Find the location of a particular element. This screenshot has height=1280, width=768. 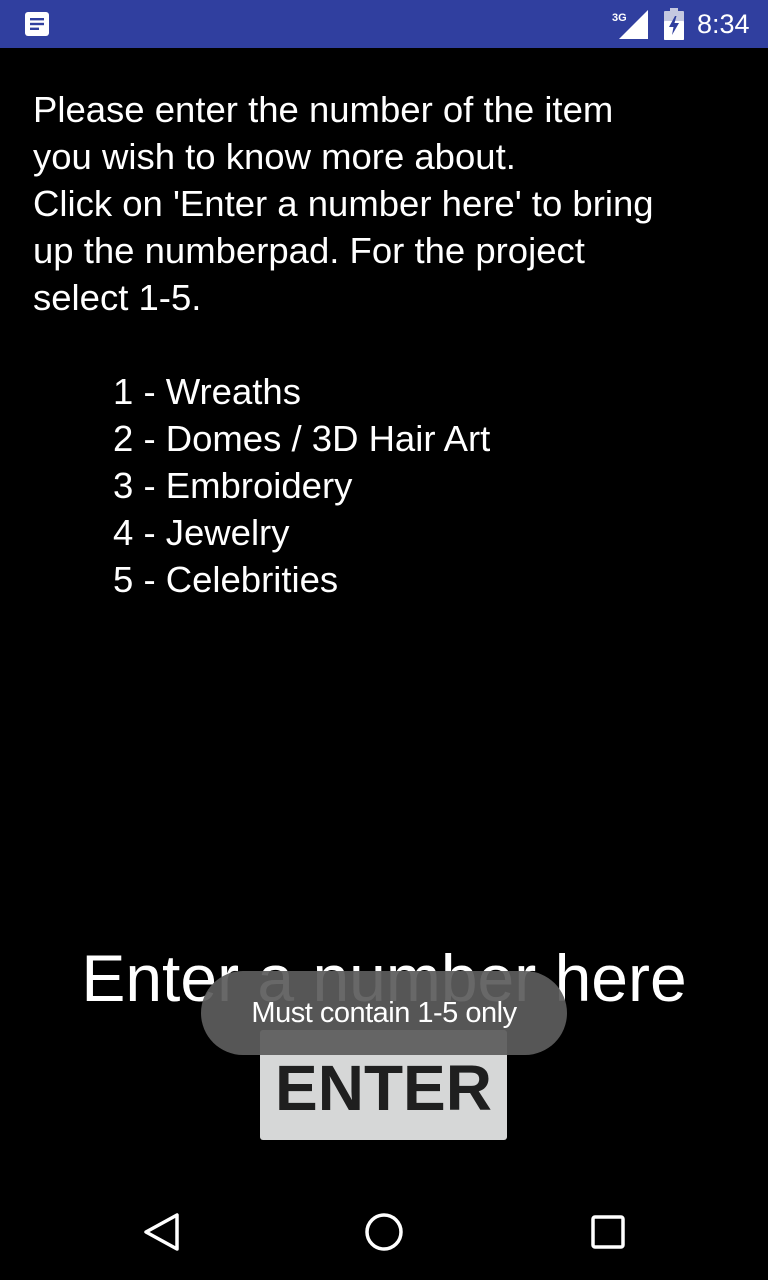

list-item: 1 - Wreaths is located at coordinates (207, 391).